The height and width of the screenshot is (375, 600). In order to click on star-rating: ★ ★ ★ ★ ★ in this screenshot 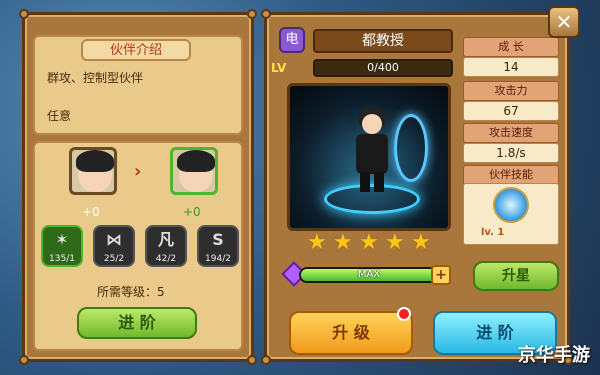, I will do `click(372, 242)`.